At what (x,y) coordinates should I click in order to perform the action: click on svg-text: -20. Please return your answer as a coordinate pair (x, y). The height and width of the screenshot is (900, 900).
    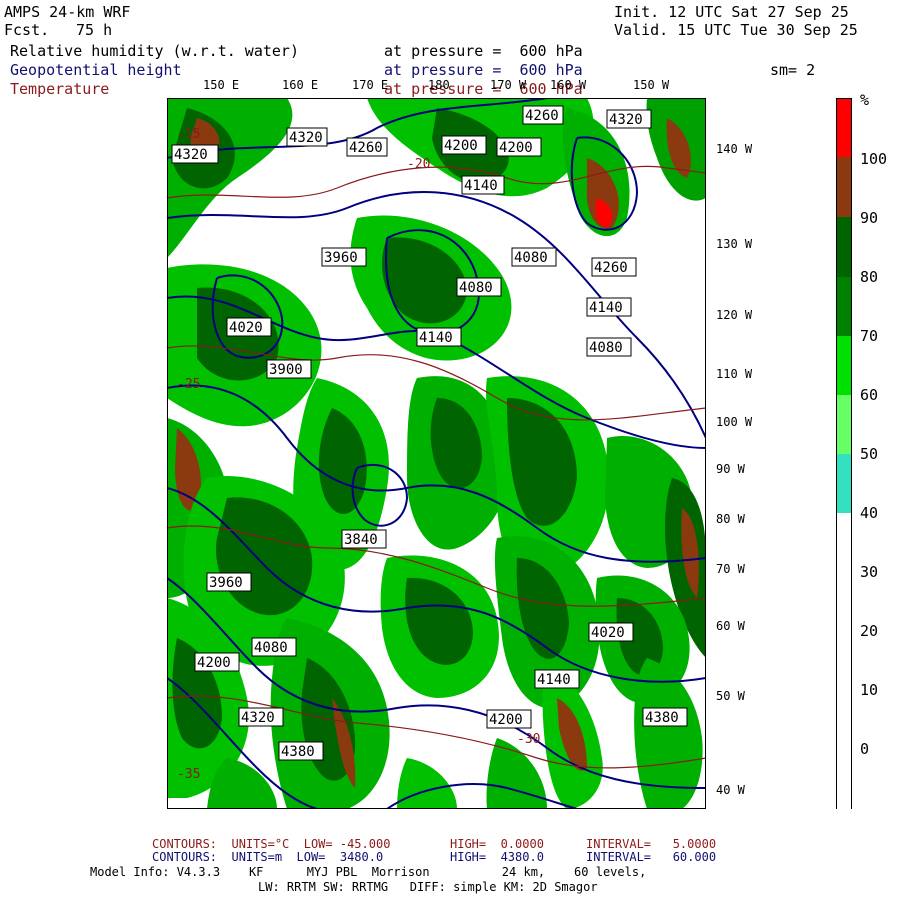
    Looking at the image, I should click on (418, 164).